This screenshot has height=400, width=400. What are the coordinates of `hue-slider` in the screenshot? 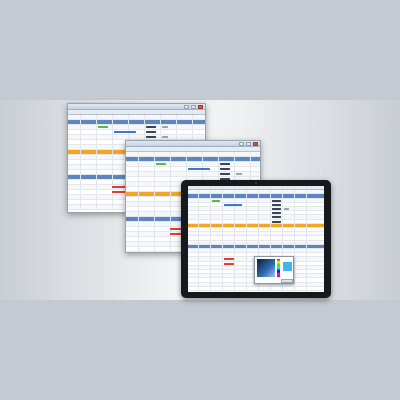 It's located at (278, 268).